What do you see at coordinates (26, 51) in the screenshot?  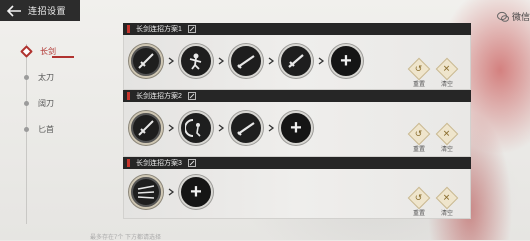 I see `active-marker-icon` at bounding box center [26, 51].